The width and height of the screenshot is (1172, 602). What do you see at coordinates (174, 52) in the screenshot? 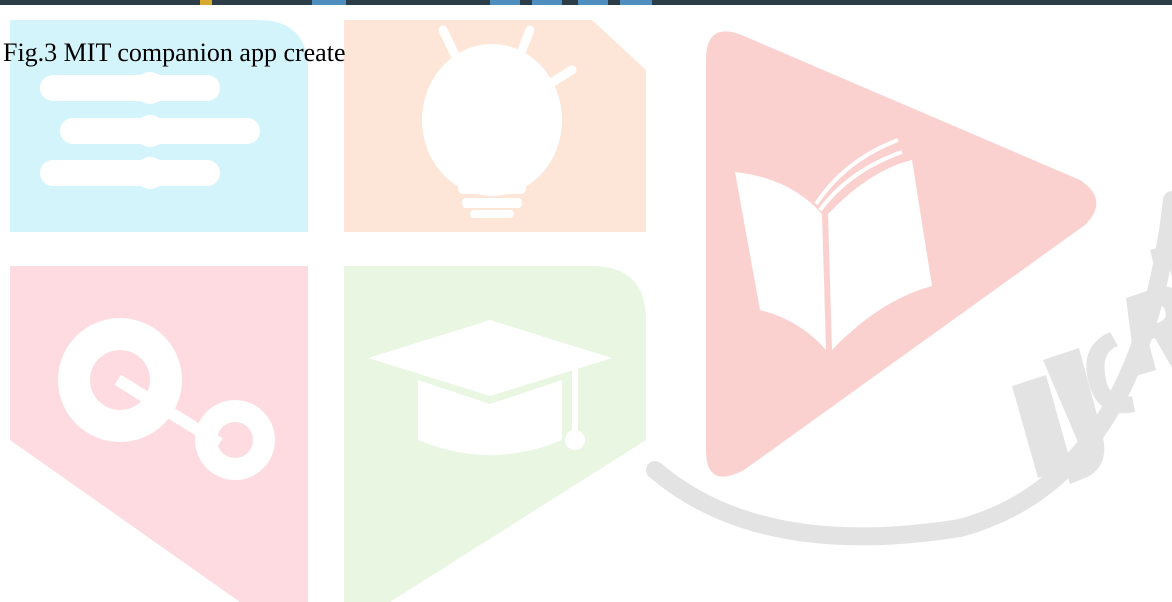
I see `figure-caption: Fig.3 MIT companion app create` at bounding box center [174, 52].